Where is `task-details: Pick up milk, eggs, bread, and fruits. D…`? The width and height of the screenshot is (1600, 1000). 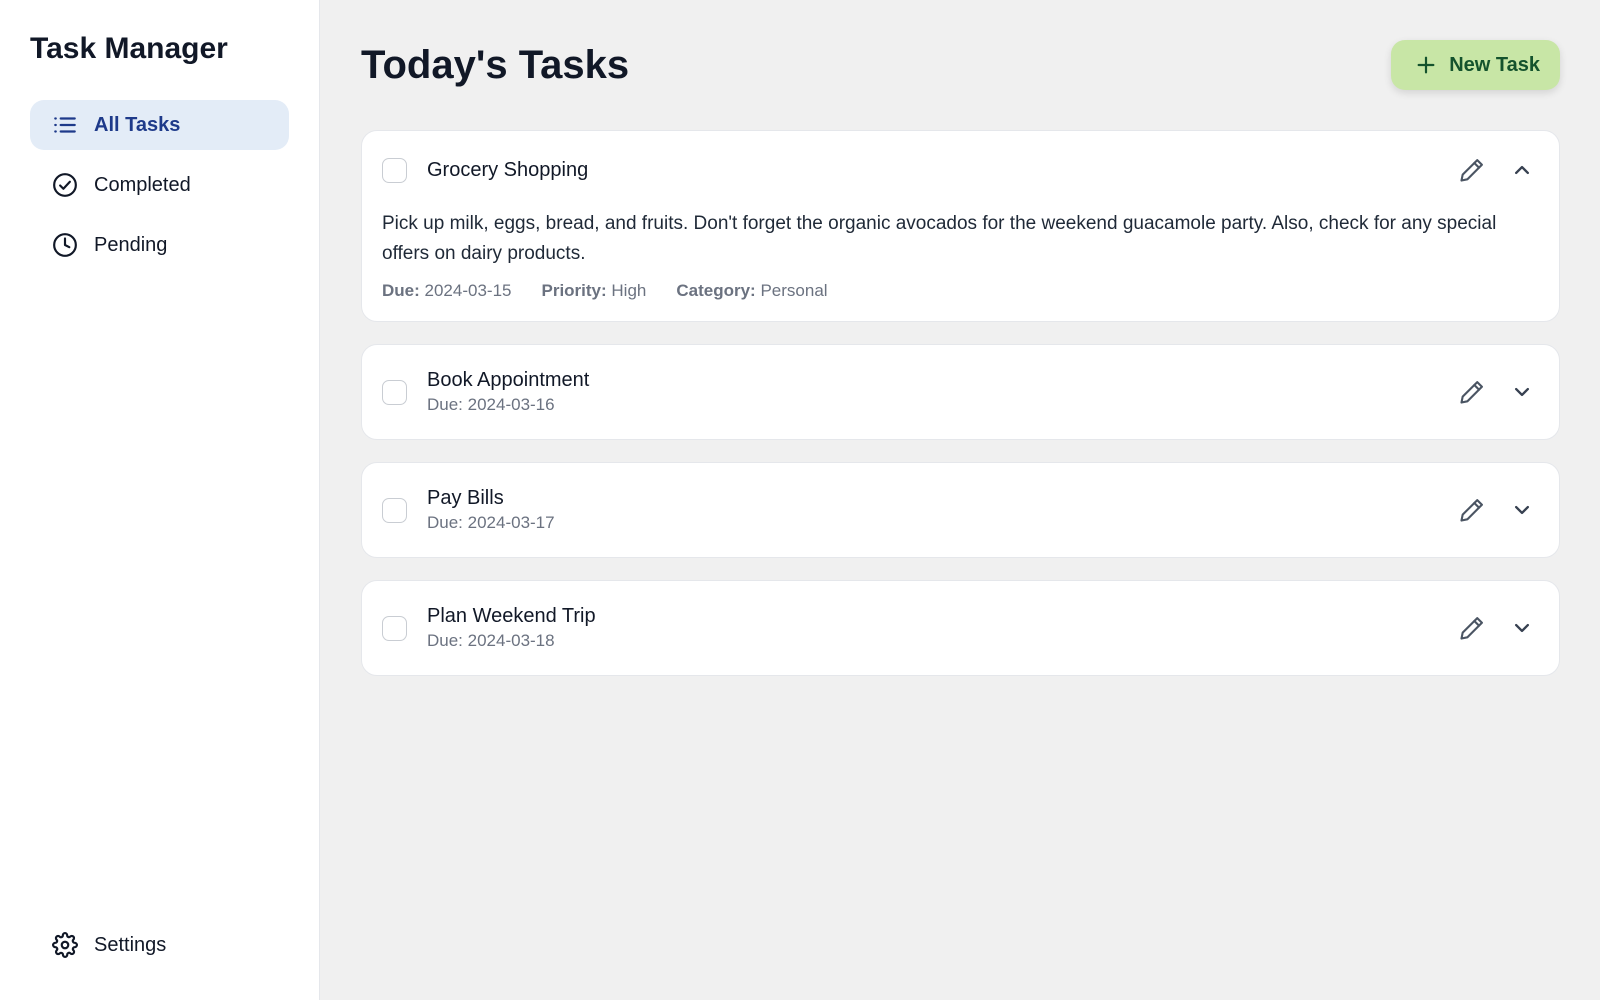
task-details: Pick up milk, eggs, bread, and fruits. D… is located at coordinates (960, 265).